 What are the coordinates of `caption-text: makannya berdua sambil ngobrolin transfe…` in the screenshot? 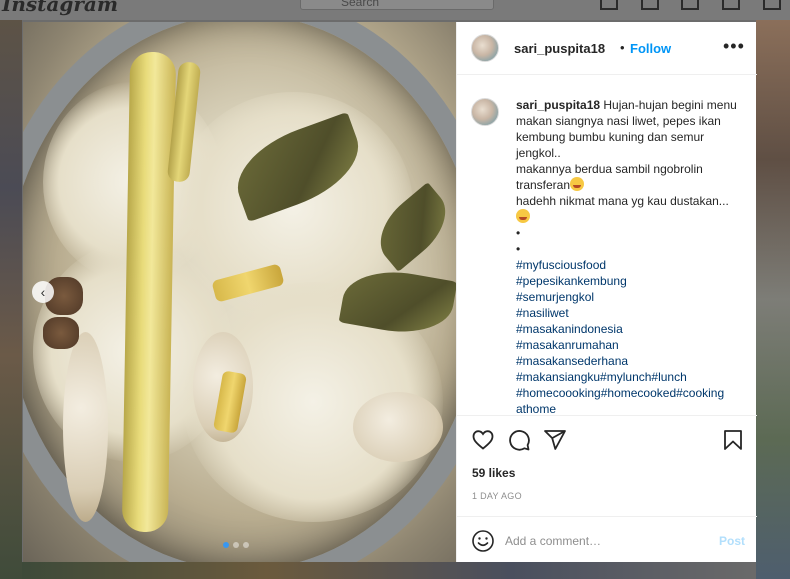 It's located at (609, 177).